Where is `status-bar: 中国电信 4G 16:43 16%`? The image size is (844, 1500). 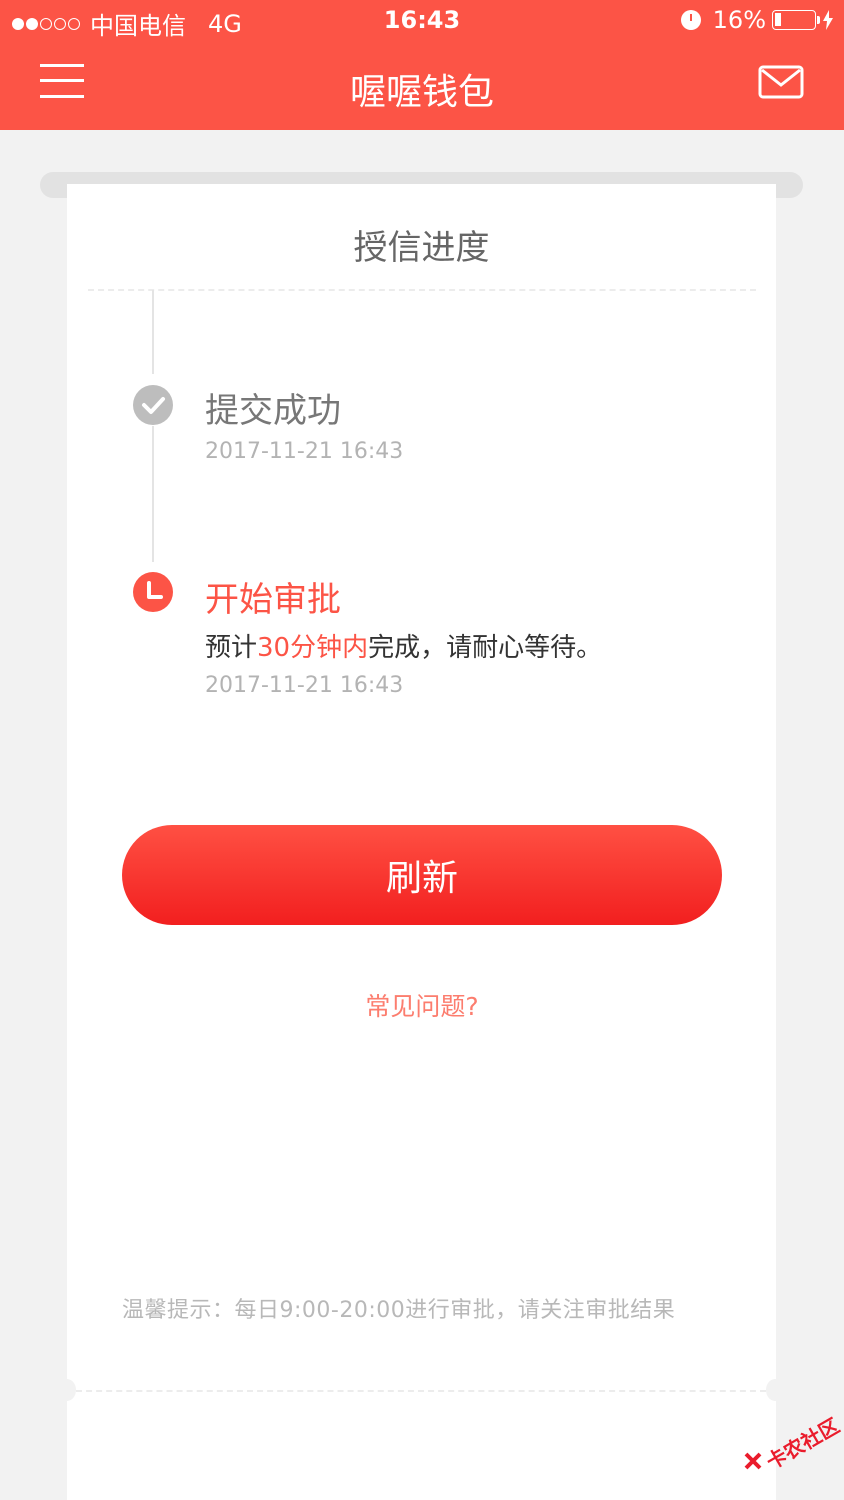
status-bar: 中国电信 4G 16:43 16% is located at coordinates (422, 21).